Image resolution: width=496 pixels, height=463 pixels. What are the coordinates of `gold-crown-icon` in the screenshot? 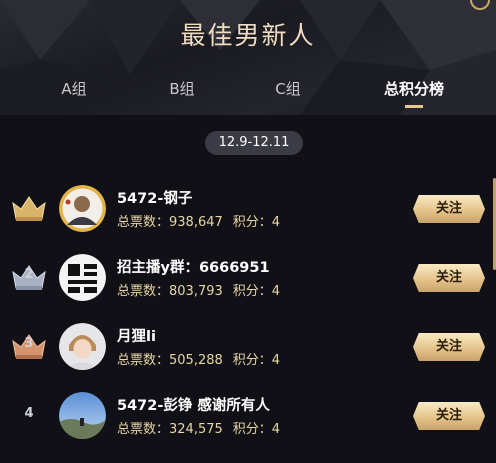 It's located at (29, 208).